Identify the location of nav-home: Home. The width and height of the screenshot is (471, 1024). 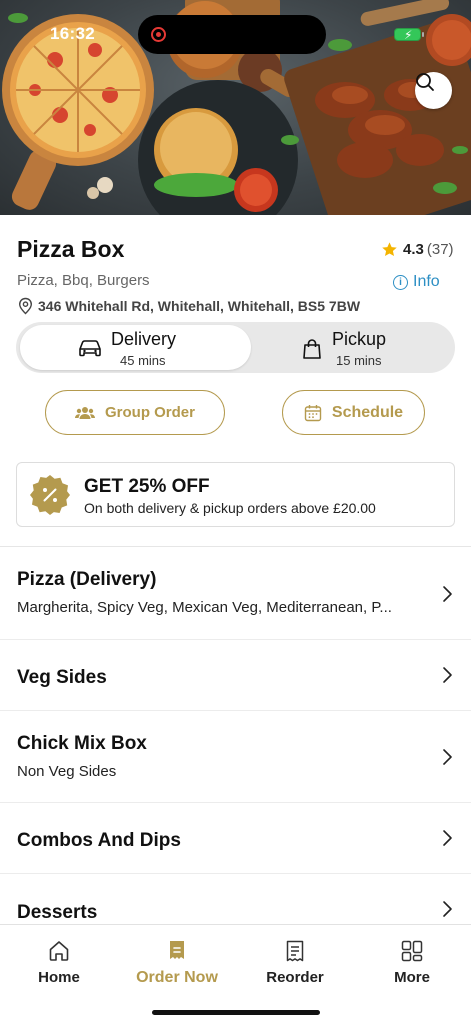
(59, 962).